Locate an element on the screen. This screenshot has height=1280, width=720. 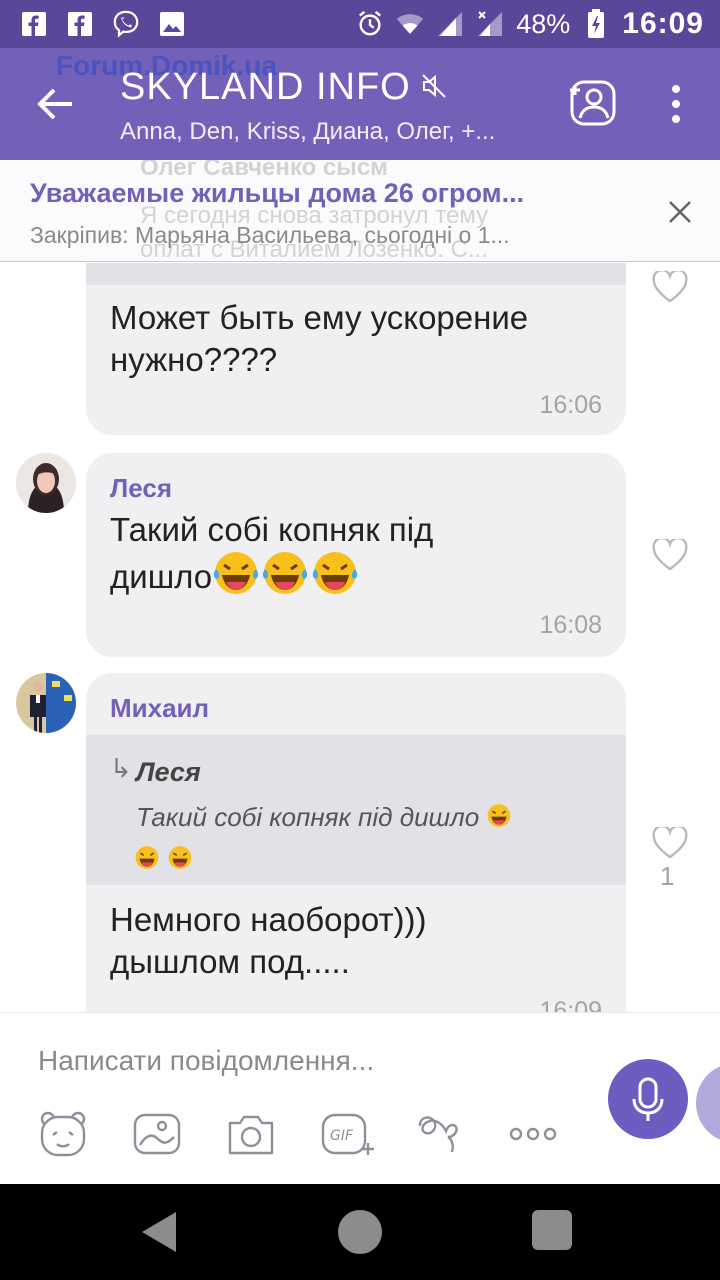
chat-title: SKYLAND INFO is located at coordinates (283, 87).